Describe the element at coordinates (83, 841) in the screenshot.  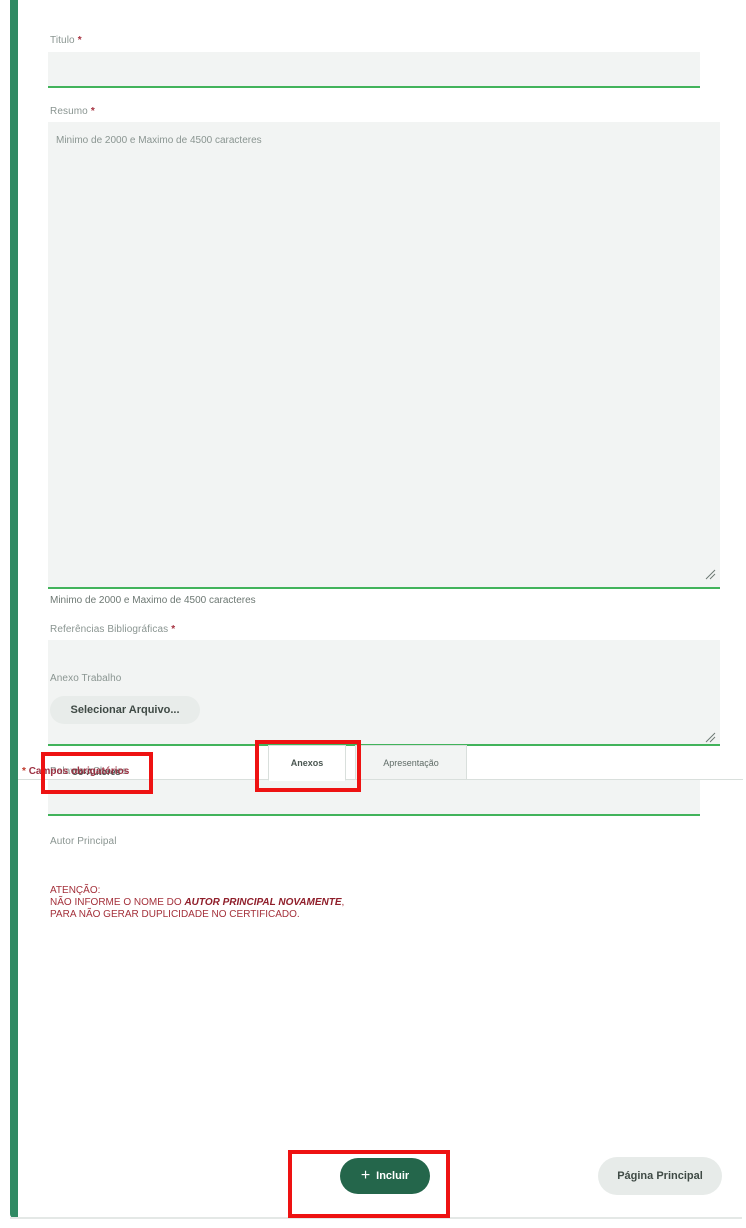
I see `autor-principal-label: Autor Principal` at that location.